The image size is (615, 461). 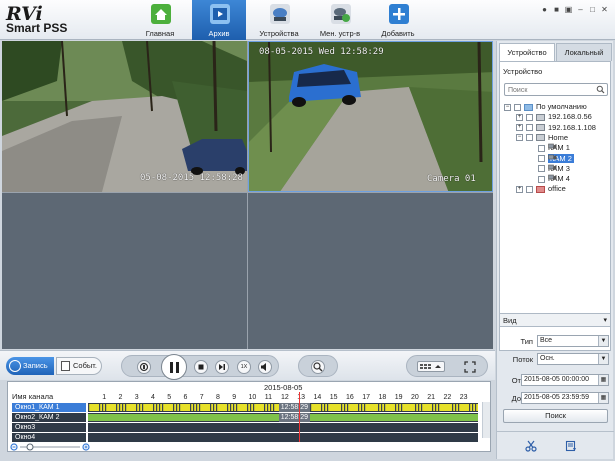 I want to click on tab-local: Локальный, so click(x=584, y=52).